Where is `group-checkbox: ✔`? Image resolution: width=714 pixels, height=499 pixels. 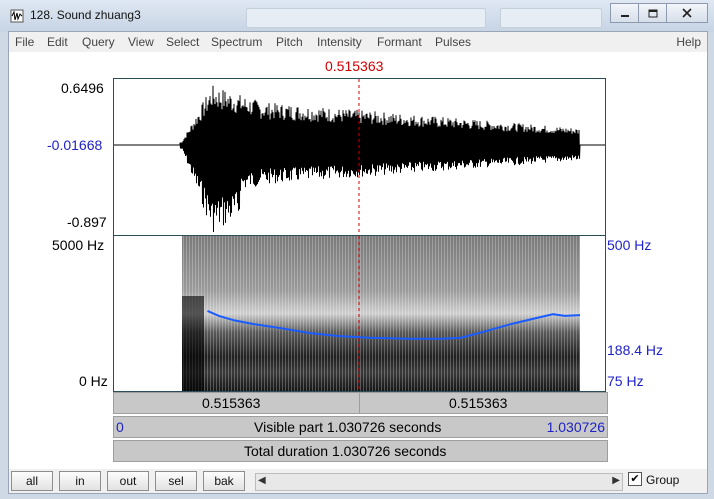 group-checkbox: ✔ is located at coordinates (635, 479).